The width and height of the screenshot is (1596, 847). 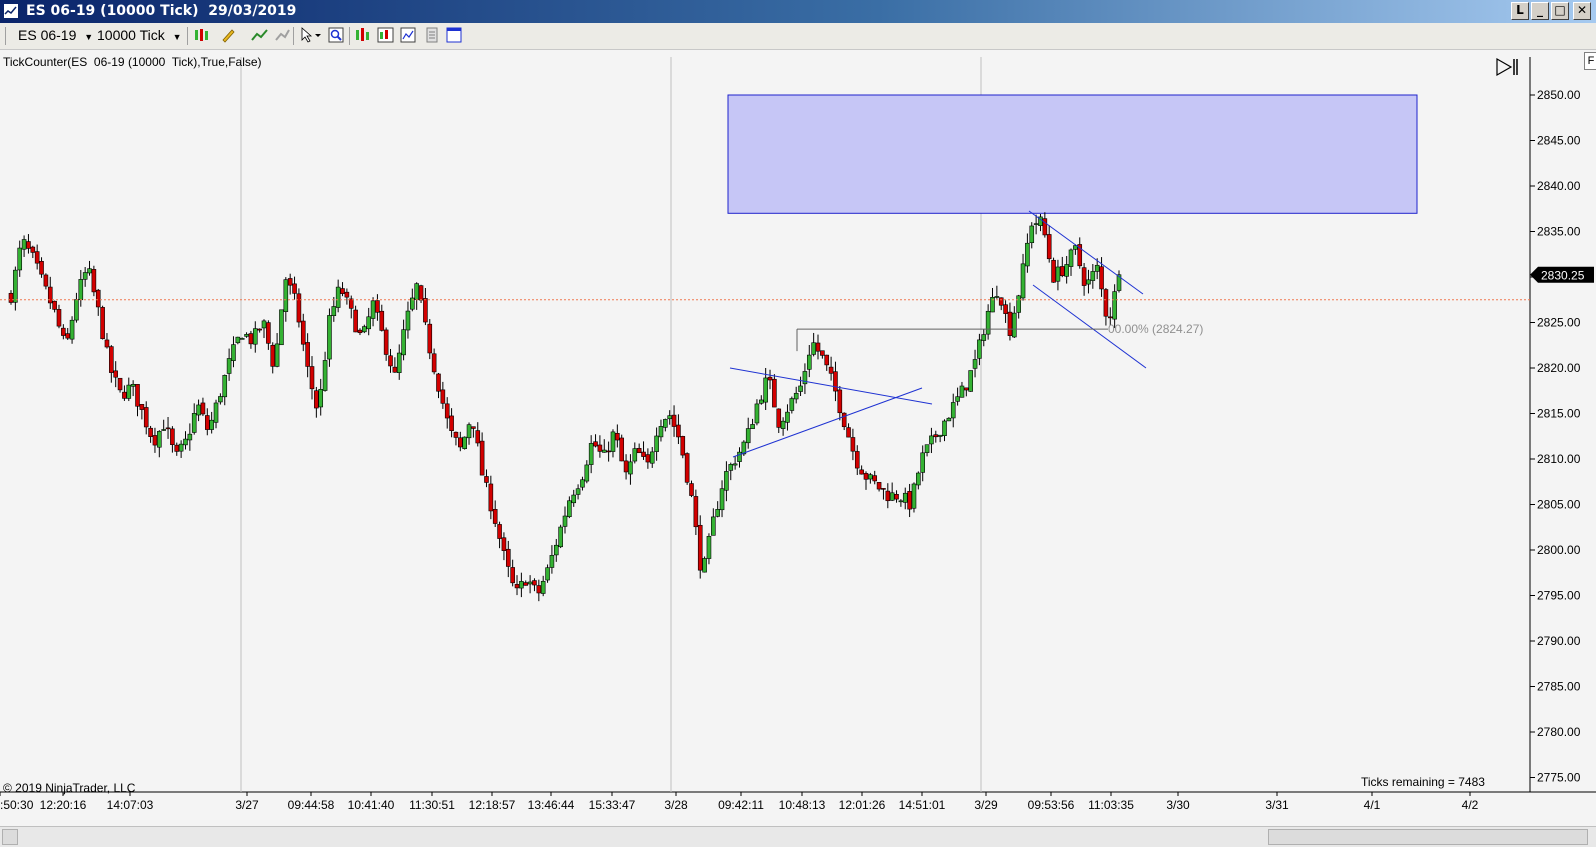 I want to click on chart-trader-icon, so click(x=385, y=35).